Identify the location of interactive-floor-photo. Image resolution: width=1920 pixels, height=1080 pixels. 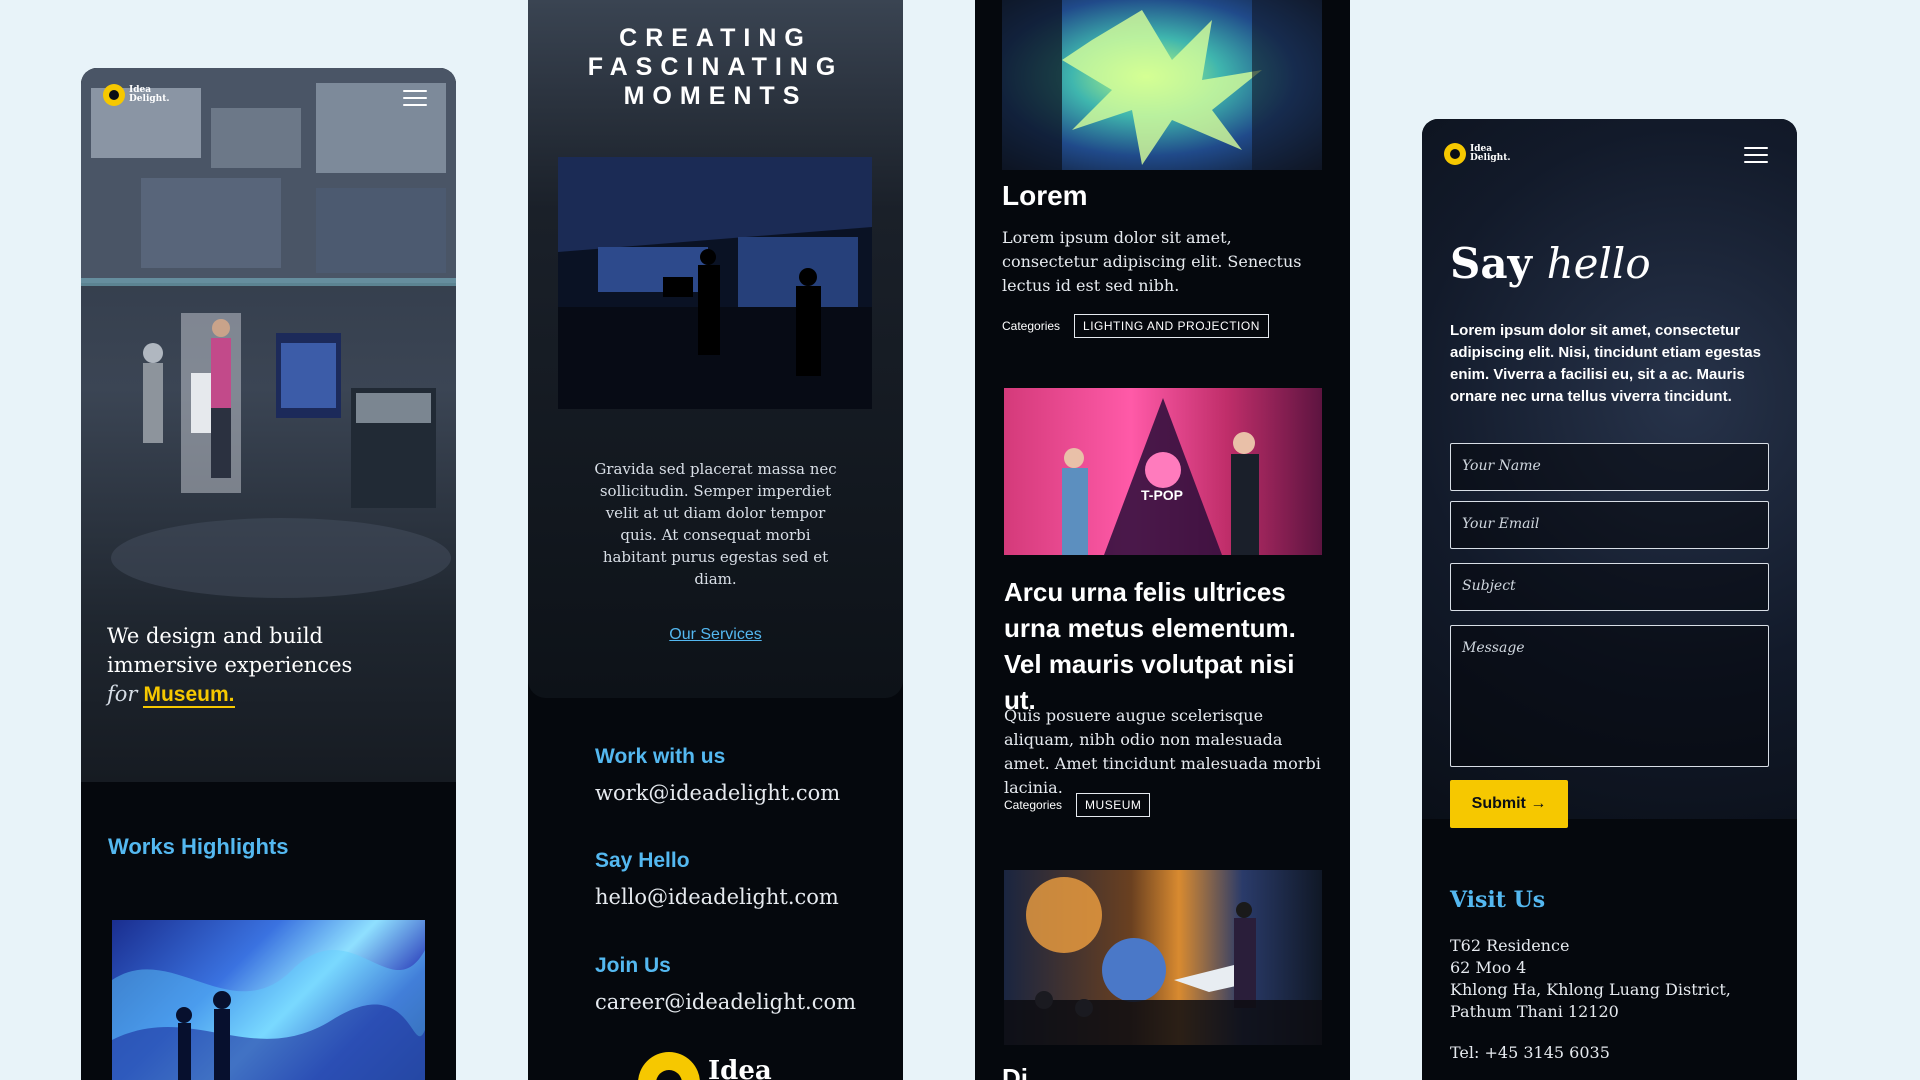
(1162, 85).